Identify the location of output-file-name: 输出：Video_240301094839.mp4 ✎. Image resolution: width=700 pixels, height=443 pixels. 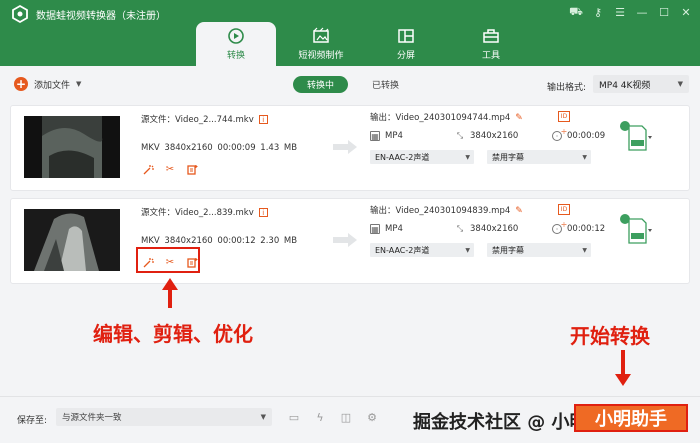
(446, 210).